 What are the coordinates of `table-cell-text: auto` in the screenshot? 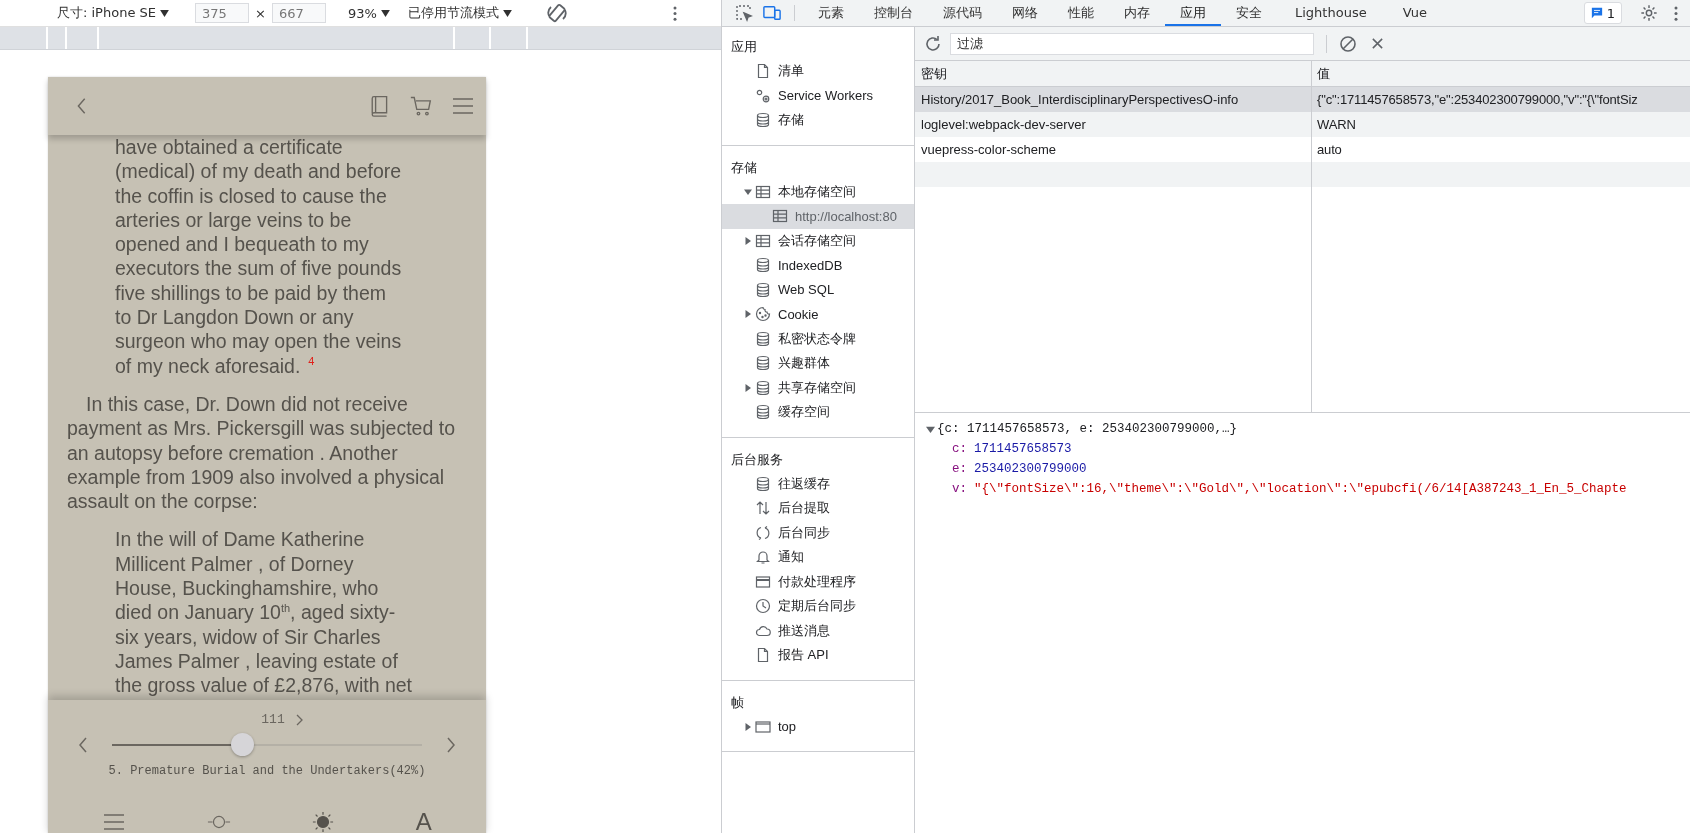 It's located at (1329, 150).